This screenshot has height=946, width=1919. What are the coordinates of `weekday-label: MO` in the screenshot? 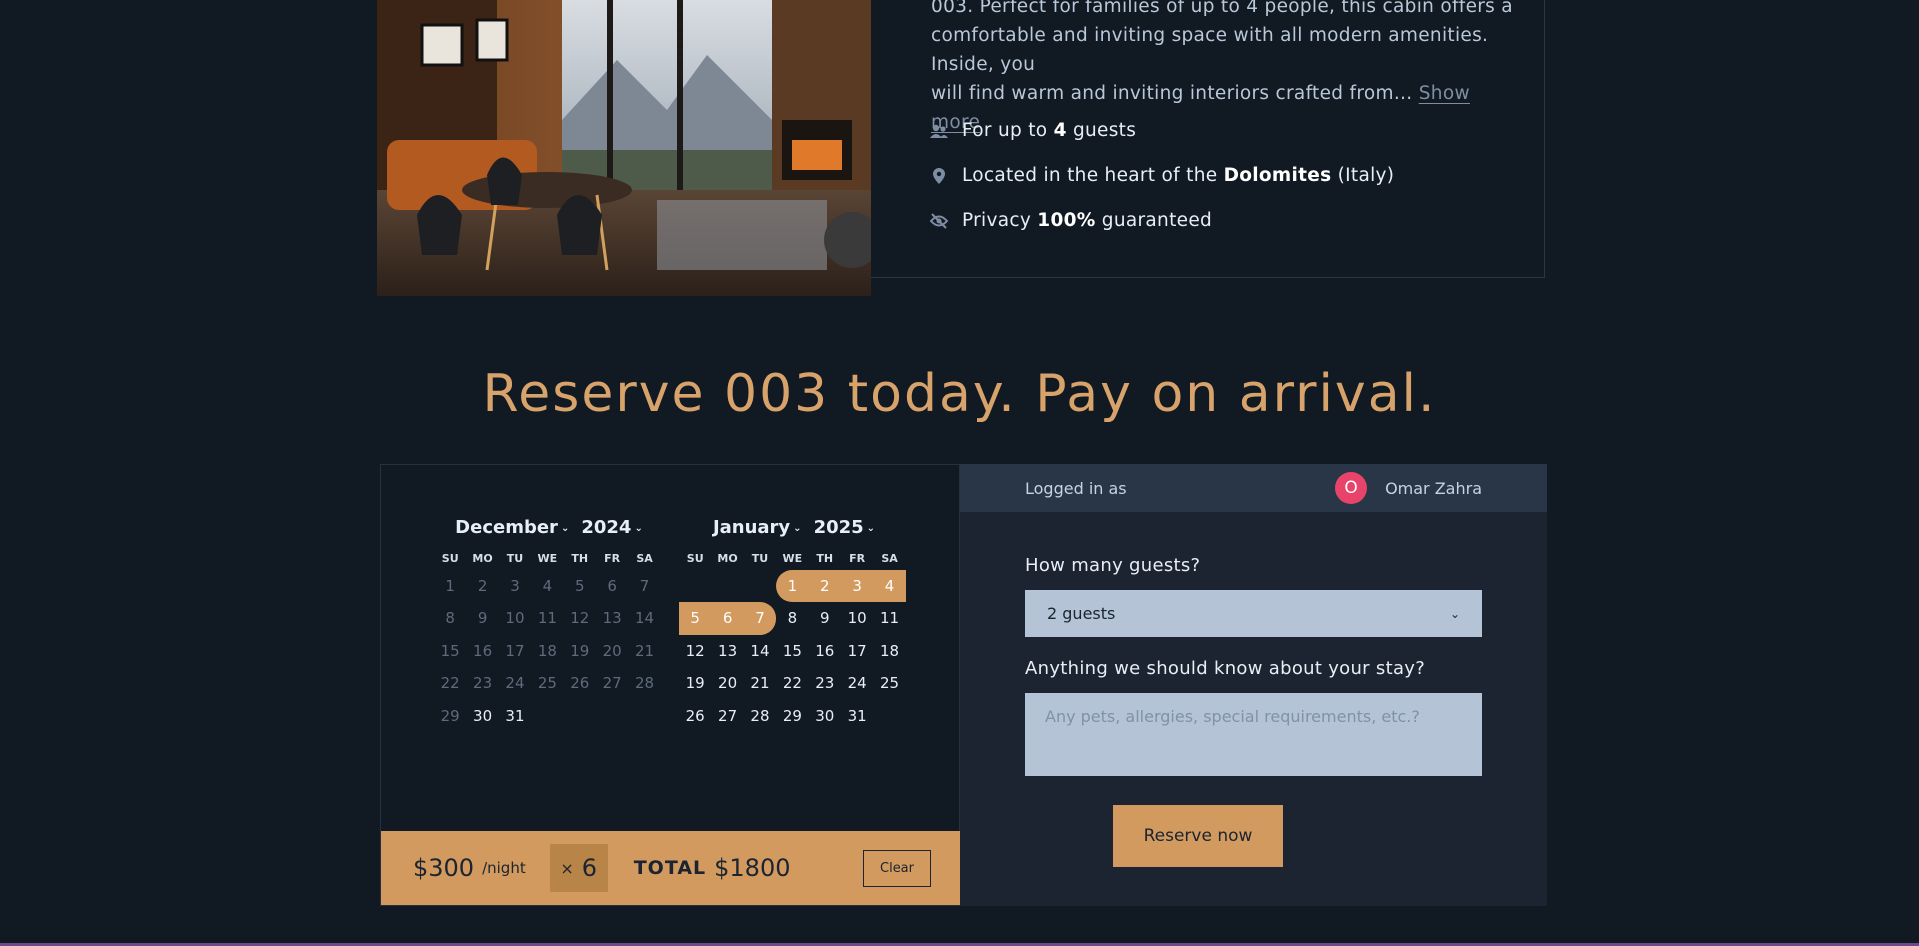 It's located at (482, 558).